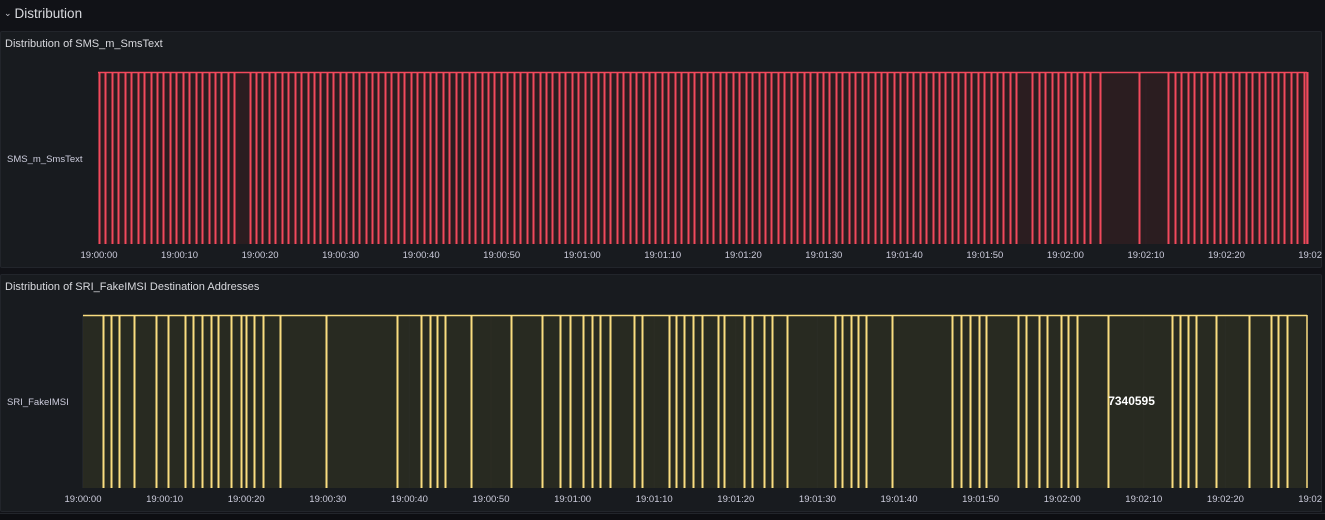  I want to click on row-label: SMS_m_SmsText, so click(45, 159).